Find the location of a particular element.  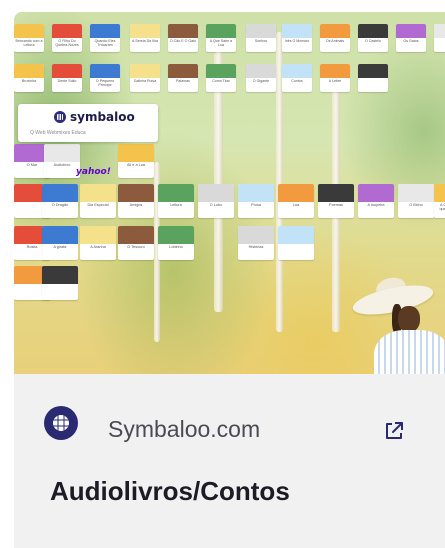

symbaloo-tabs: Q Web Webmixes Educa is located at coordinates (58, 133).